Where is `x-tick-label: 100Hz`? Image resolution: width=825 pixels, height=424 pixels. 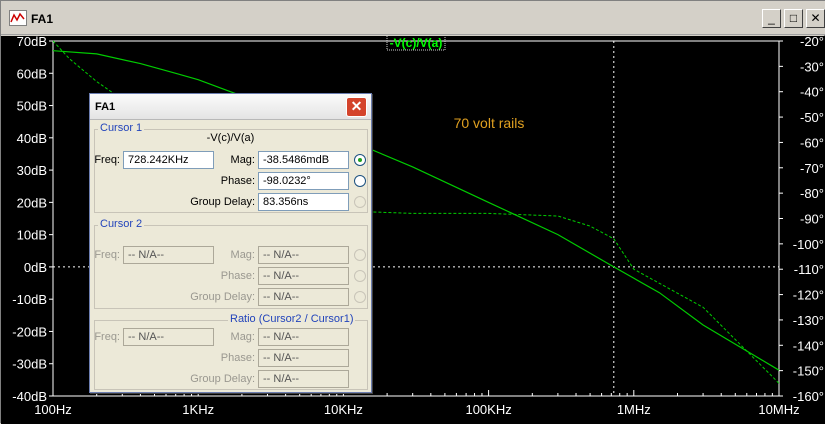 x-tick-label: 100Hz is located at coordinates (53, 409).